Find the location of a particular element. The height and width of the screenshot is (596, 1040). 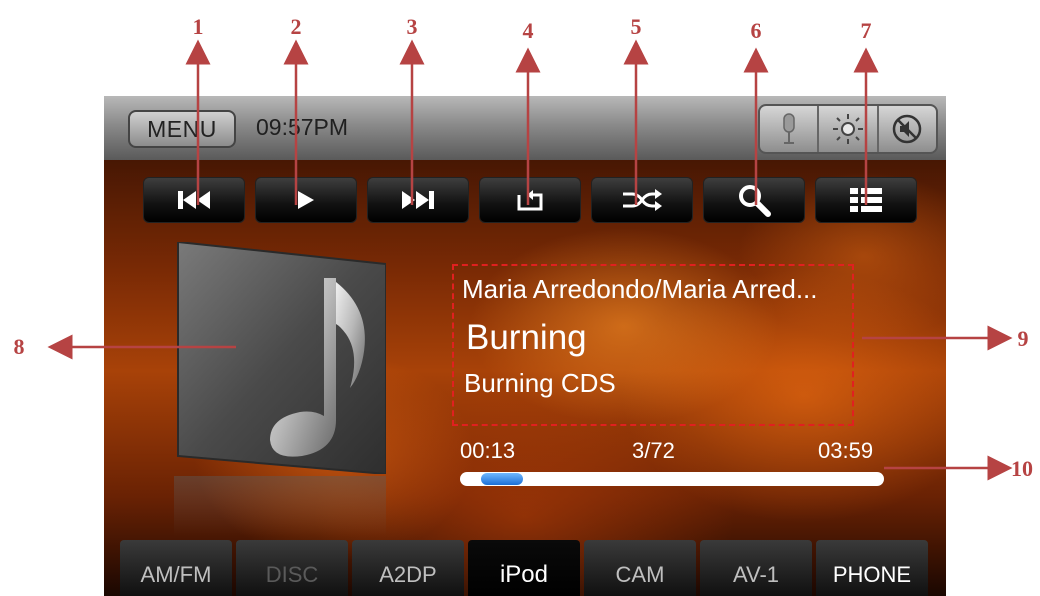

search-button is located at coordinates (754, 200).